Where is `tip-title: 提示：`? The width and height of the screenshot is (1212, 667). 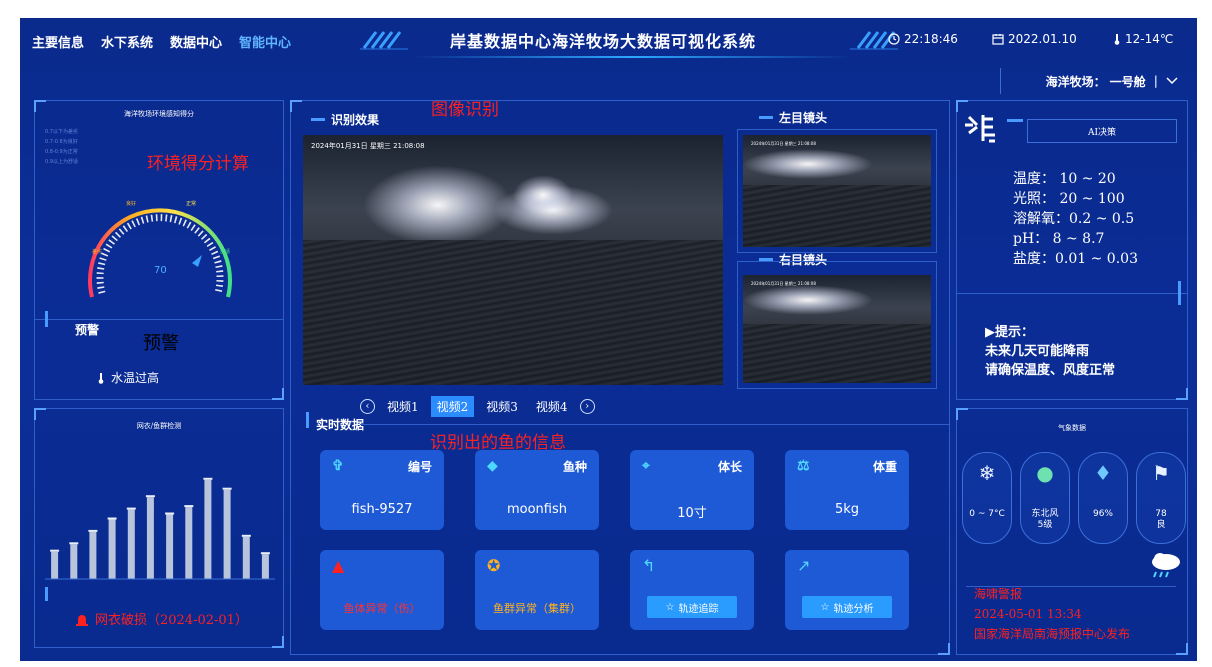
tip-title: 提示： is located at coordinates (1015, 332).